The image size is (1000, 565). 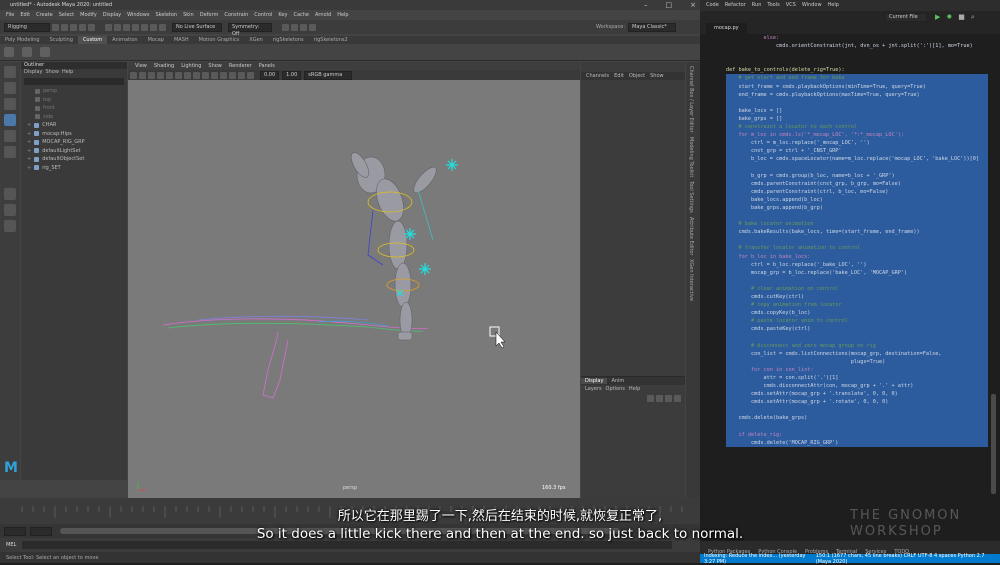 I want to click on editor-menu-window: Window, so click(x=812, y=5).